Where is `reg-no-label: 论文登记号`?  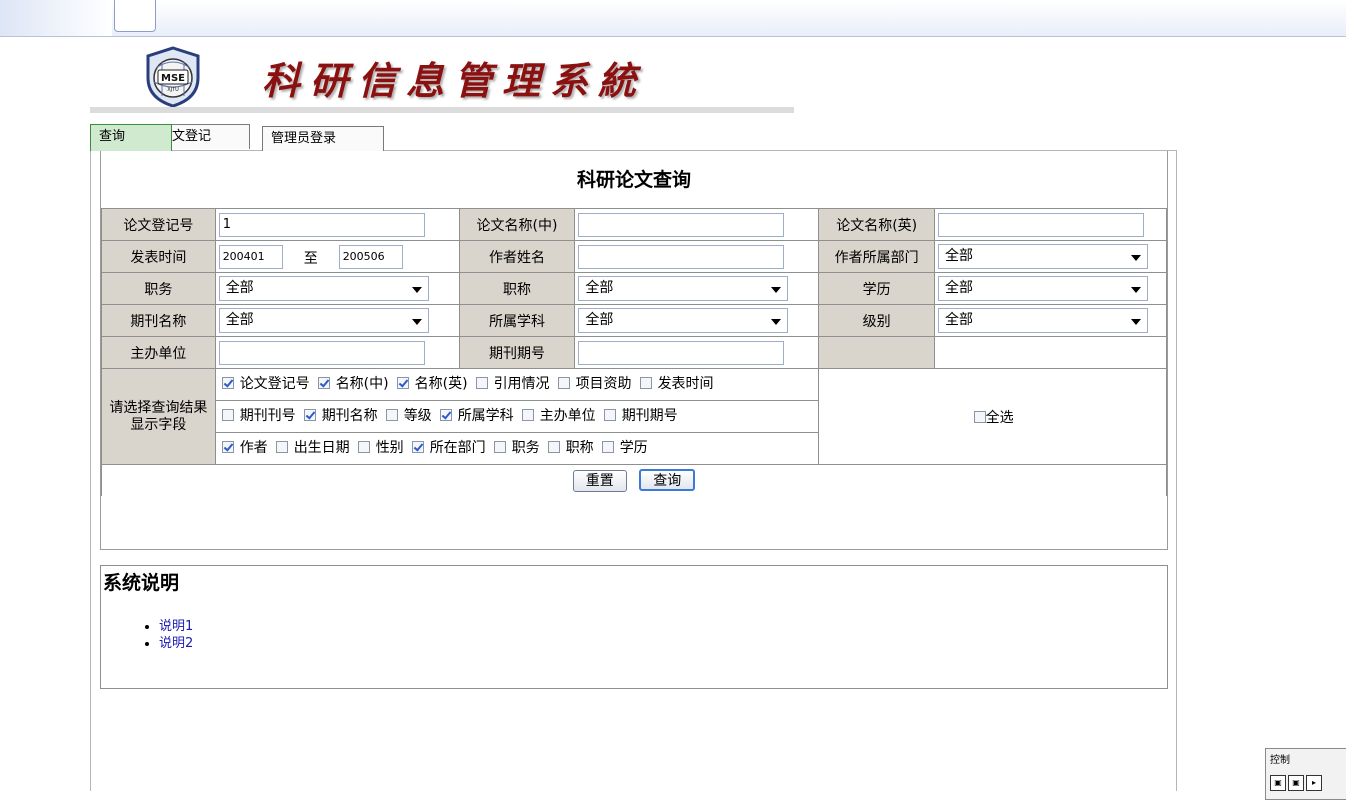 reg-no-label: 论文登记号 is located at coordinates (158, 224).